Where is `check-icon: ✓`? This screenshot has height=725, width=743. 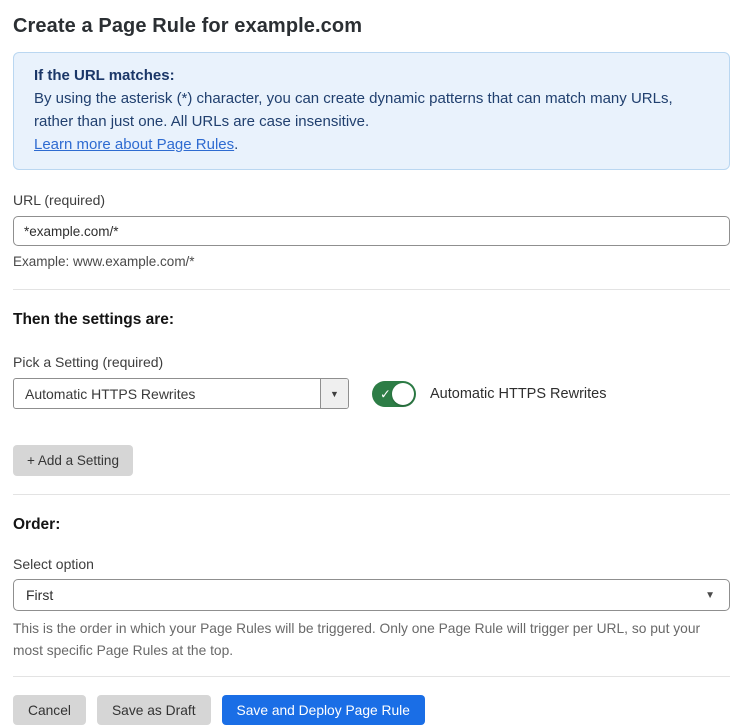 check-icon: ✓ is located at coordinates (385, 393).